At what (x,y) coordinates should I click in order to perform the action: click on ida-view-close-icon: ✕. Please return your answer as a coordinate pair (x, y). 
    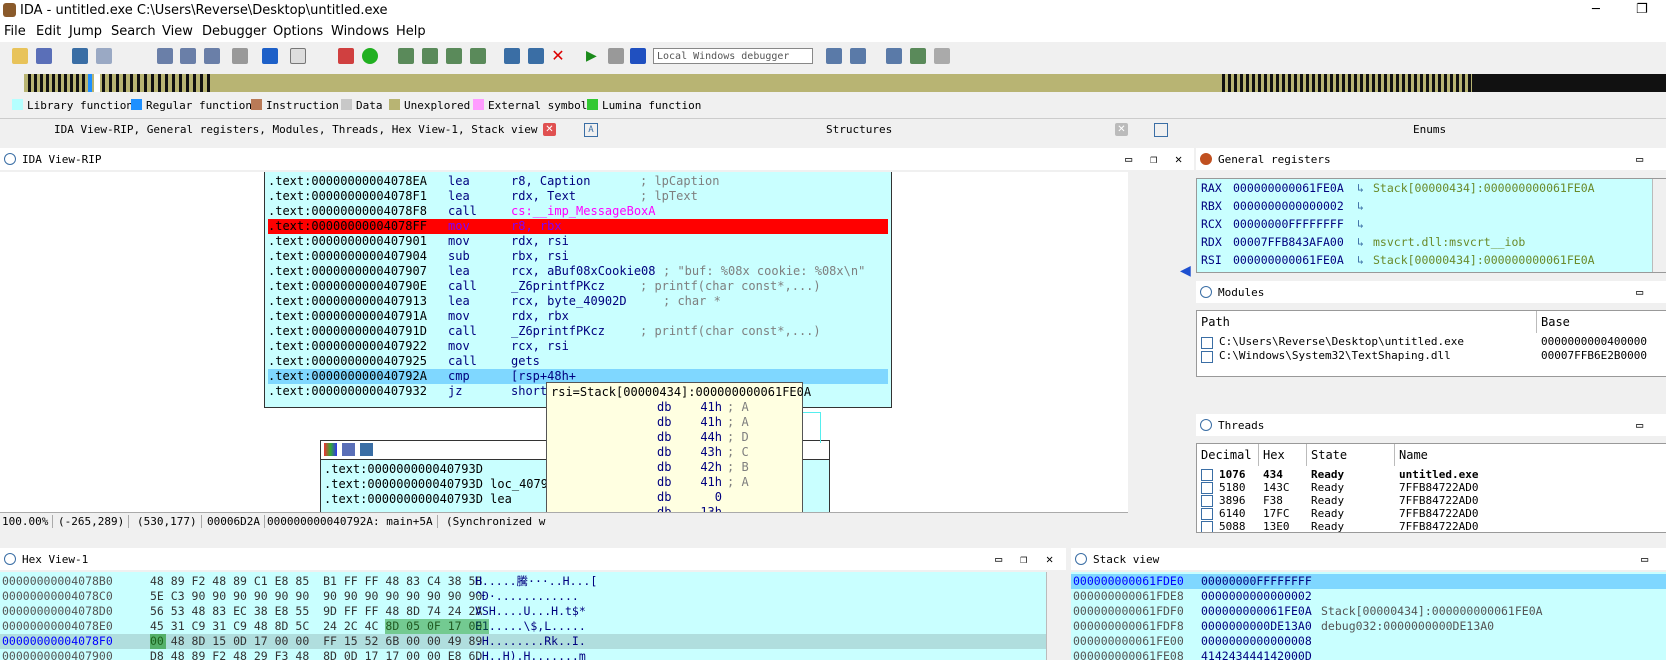
    Looking at the image, I should click on (1178, 159).